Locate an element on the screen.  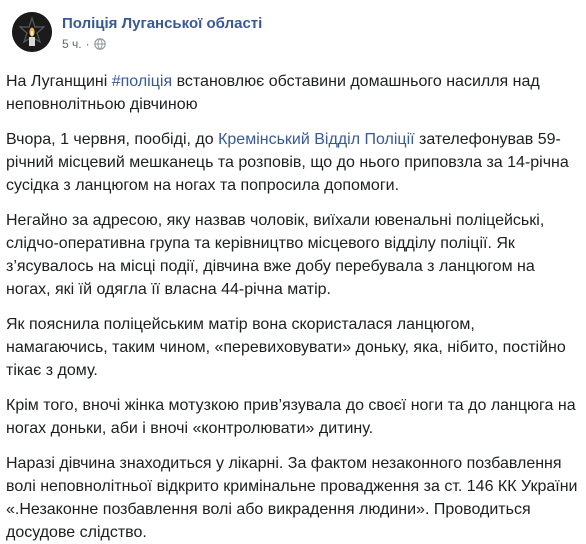
police-department-link: Кремінський Відділ Поліції is located at coordinates (316, 139).